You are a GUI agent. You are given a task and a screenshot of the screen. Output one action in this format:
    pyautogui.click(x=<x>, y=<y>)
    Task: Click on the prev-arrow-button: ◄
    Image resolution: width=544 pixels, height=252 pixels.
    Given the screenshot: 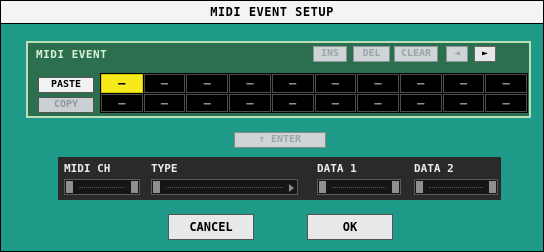 What is the action you would take?
    pyautogui.click(x=457, y=54)
    